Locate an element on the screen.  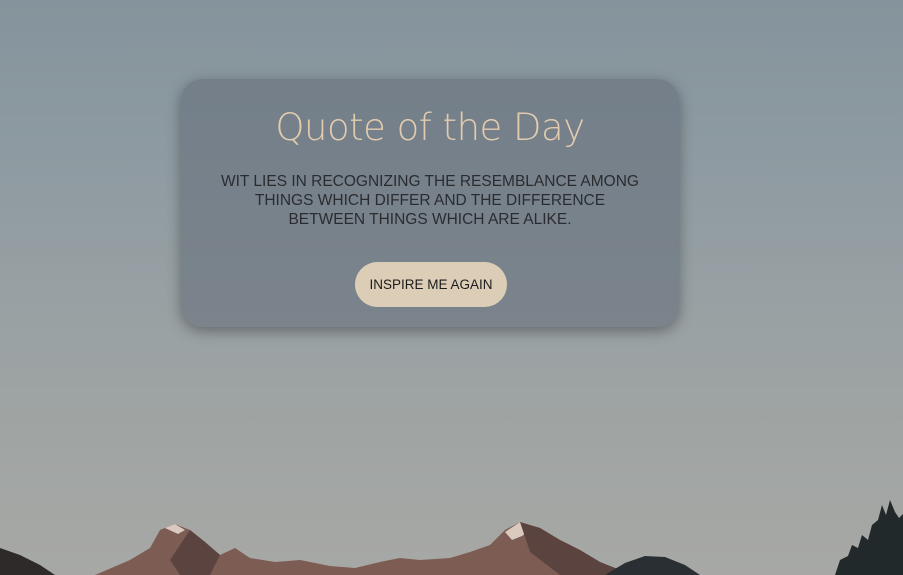
tree-line is located at coordinates (869, 537).